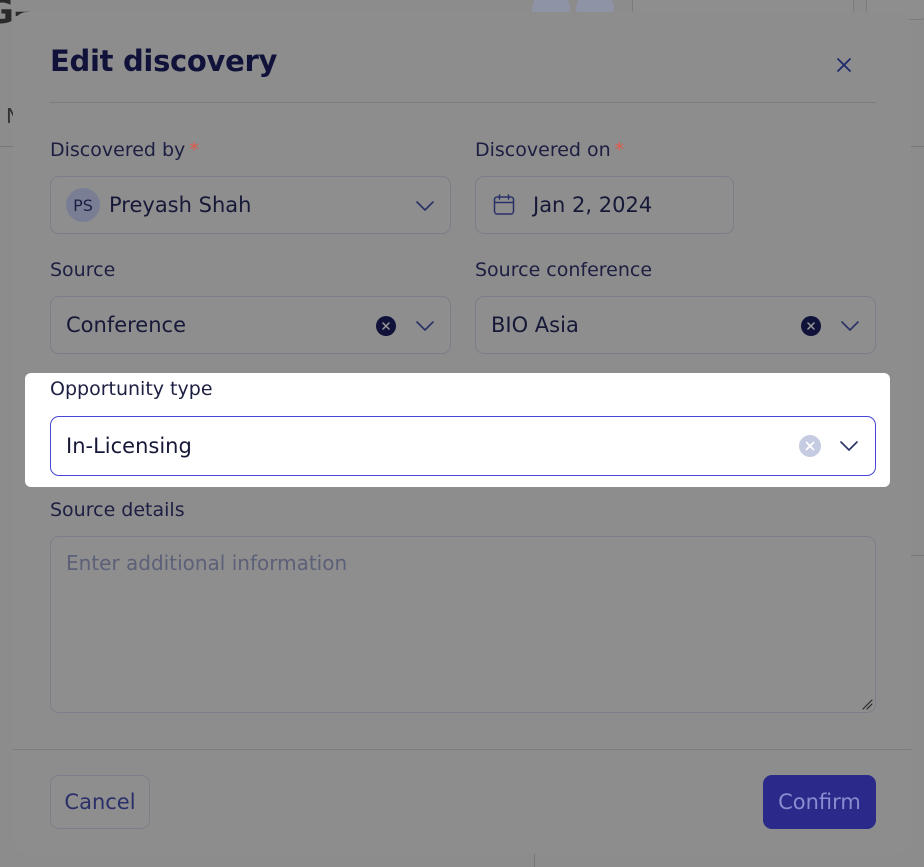  What do you see at coordinates (463, 102) in the screenshot?
I see `header-divider` at bounding box center [463, 102].